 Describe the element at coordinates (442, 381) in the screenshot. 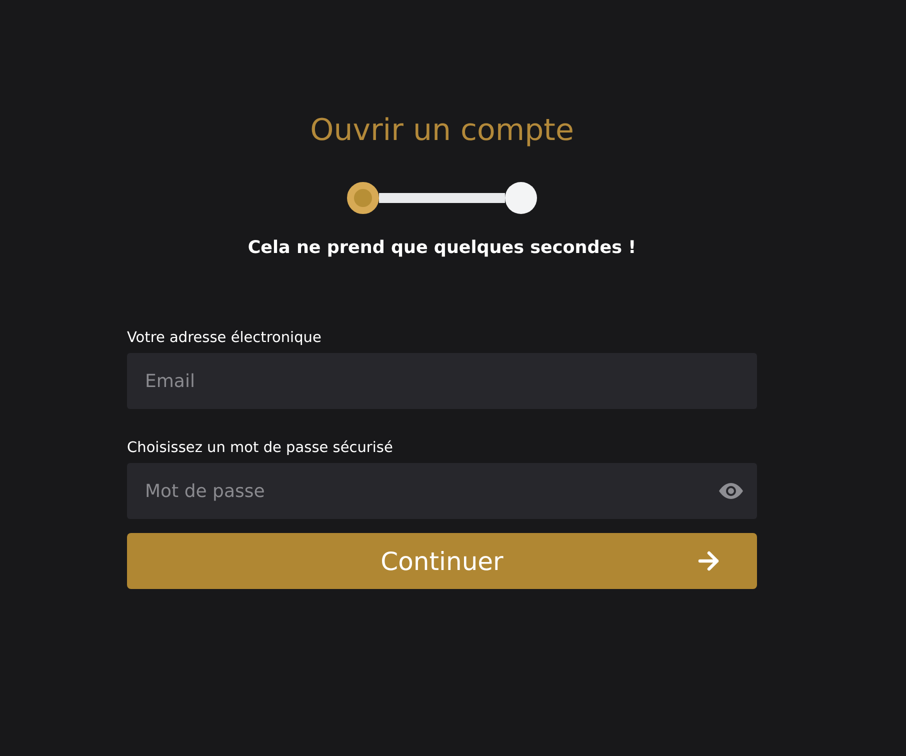

I see `email-field: Email` at that location.